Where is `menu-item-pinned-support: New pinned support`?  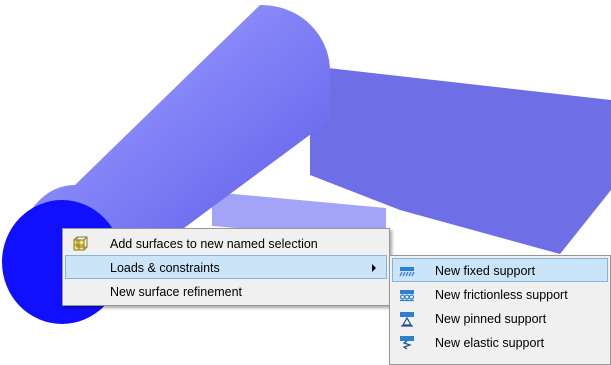
menu-item-pinned-support: New pinned support is located at coordinates (500, 318).